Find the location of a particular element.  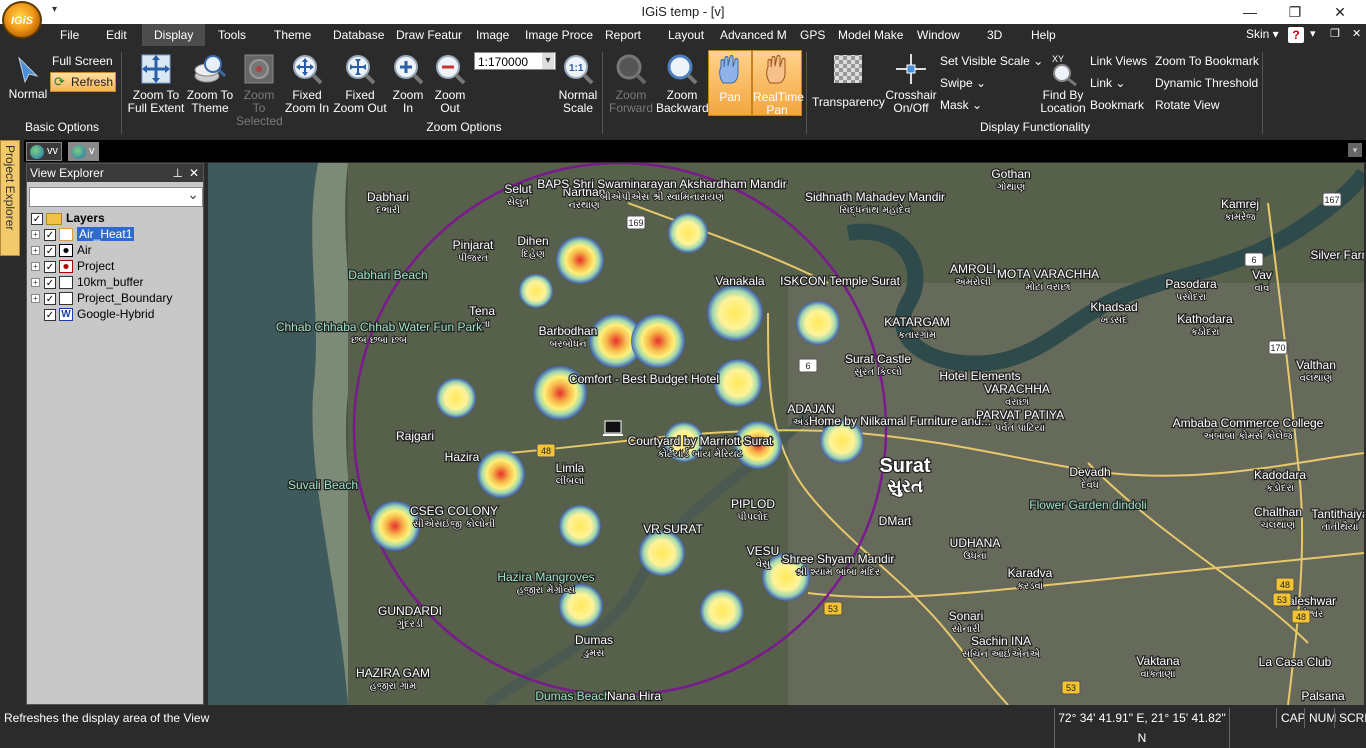

skin-dropdown: Skin ▾ is located at coordinates (1262, 34).